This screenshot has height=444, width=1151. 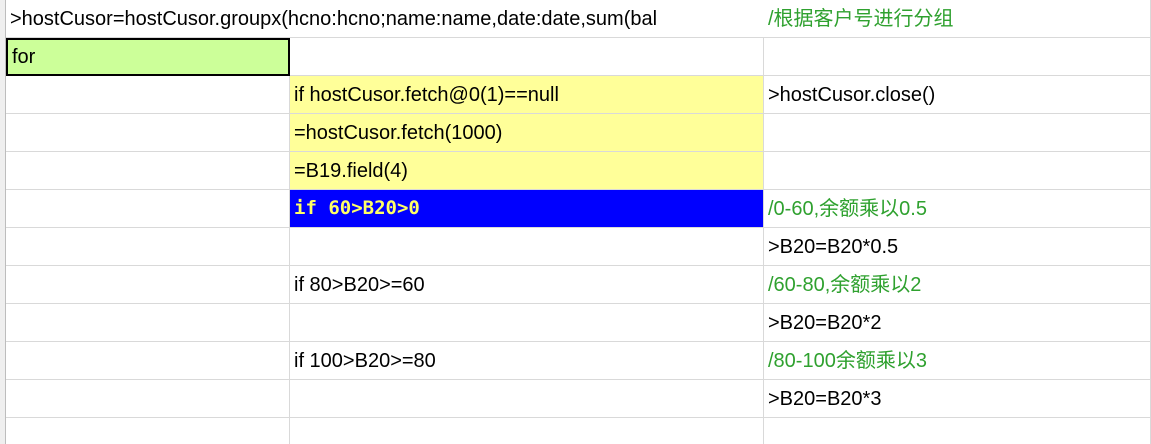 What do you see at coordinates (527, 361) in the screenshot?
I see `cell-b10-condition: if 100>B20>=80` at bounding box center [527, 361].